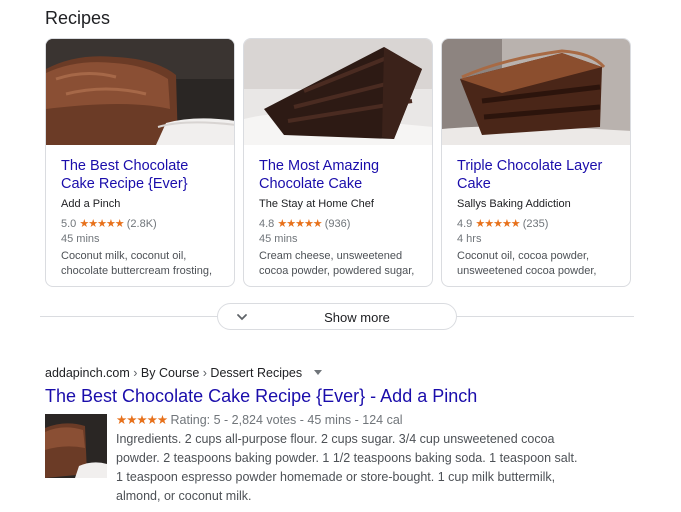  Describe the element at coordinates (341, 175) in the screenshot. I see `recipe-card-title: The Most Amazing Chocolate Cake` at that location.